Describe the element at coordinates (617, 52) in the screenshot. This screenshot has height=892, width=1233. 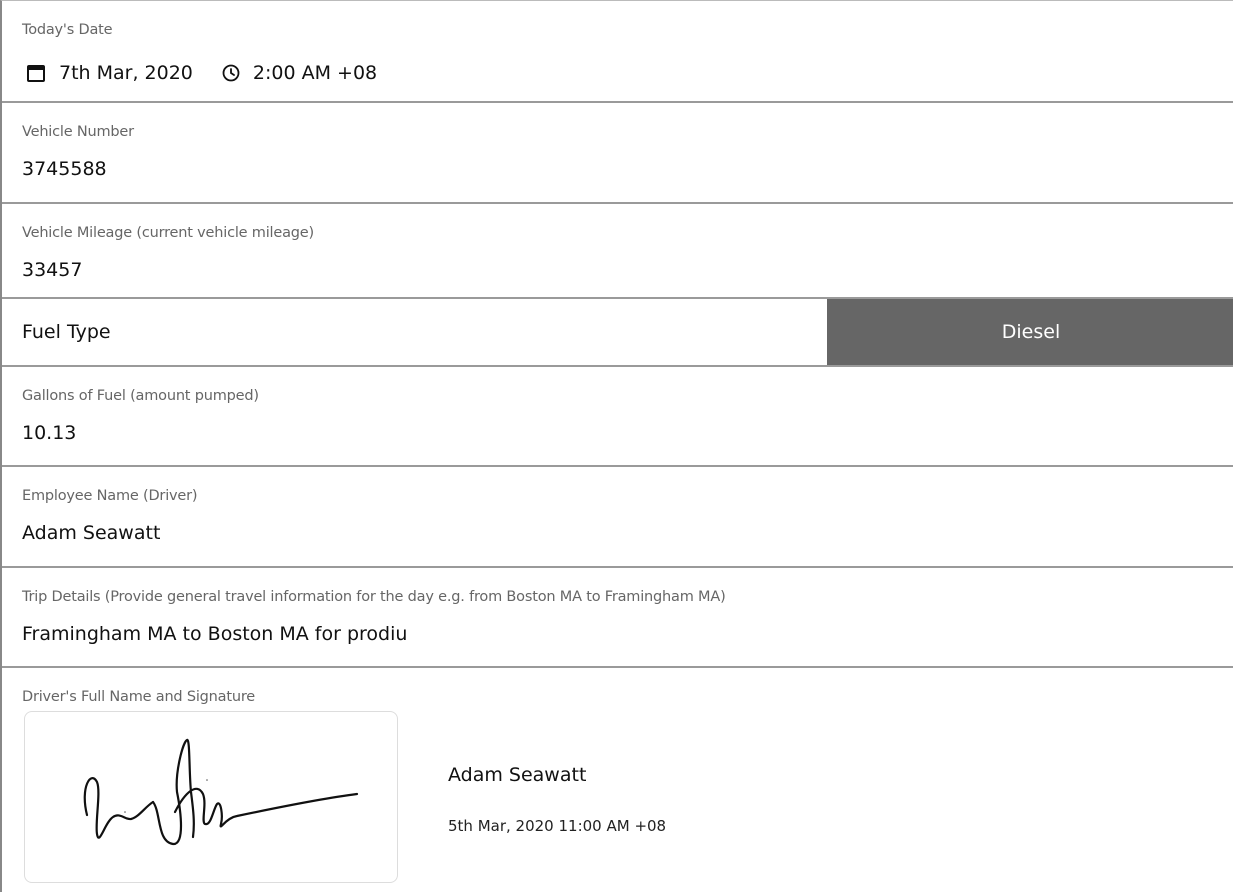
I see `todays-date-field: Today's Date 7th Mar, 2020 2:00 AM +08` at that location.